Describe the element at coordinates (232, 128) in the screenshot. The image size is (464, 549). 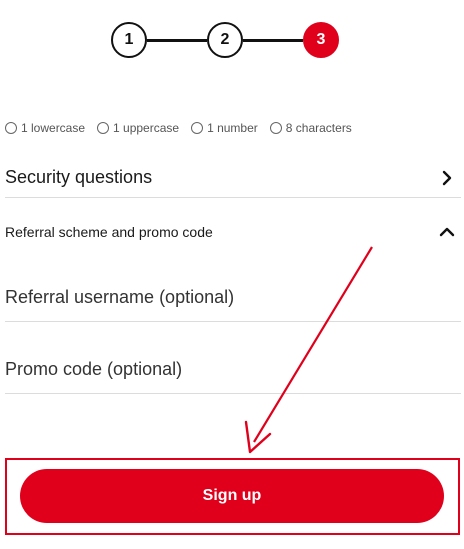
I see `requirement-label: 1 number` at that location.